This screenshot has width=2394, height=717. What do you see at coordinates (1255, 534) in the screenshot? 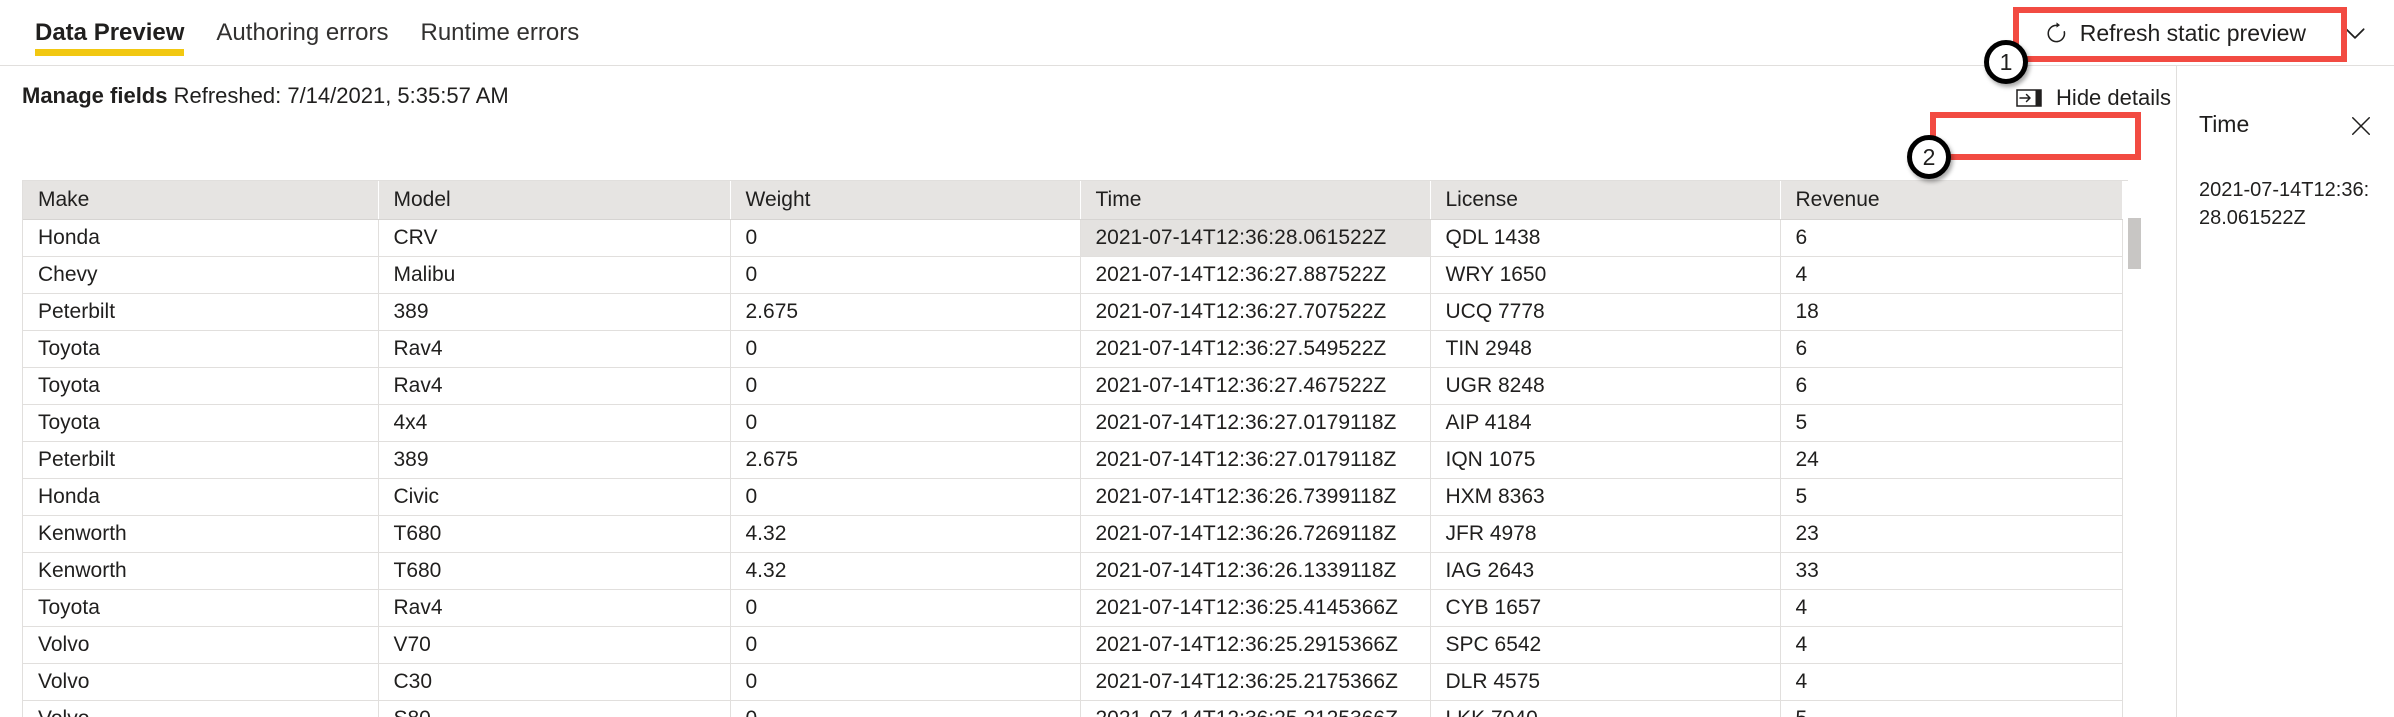
I see `cell-time: 2021-07-14T12:36:26.7269118Z` at bounding box center [1255, 534].